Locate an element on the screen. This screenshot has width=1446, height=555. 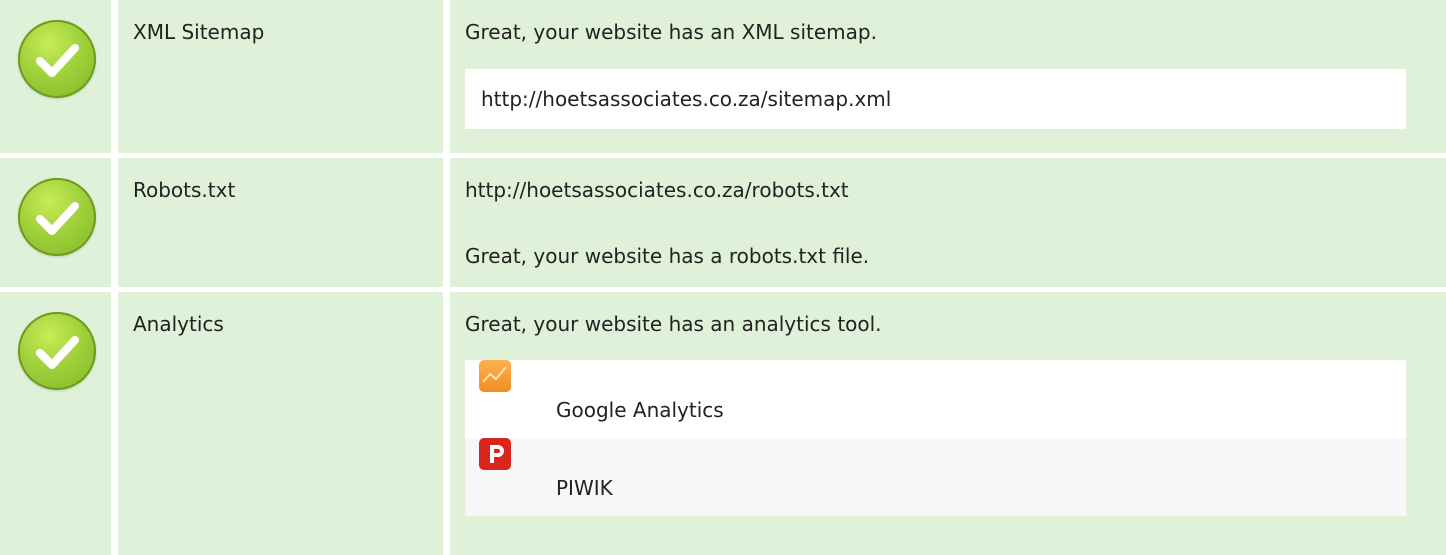
list-item: PIWIK is located at coordinates (935, 477).